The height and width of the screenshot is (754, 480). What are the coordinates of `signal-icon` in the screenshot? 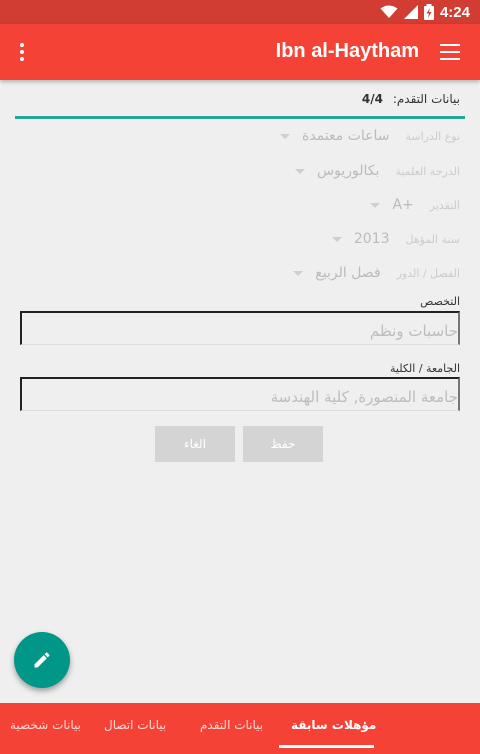 It's located at (410, 12).